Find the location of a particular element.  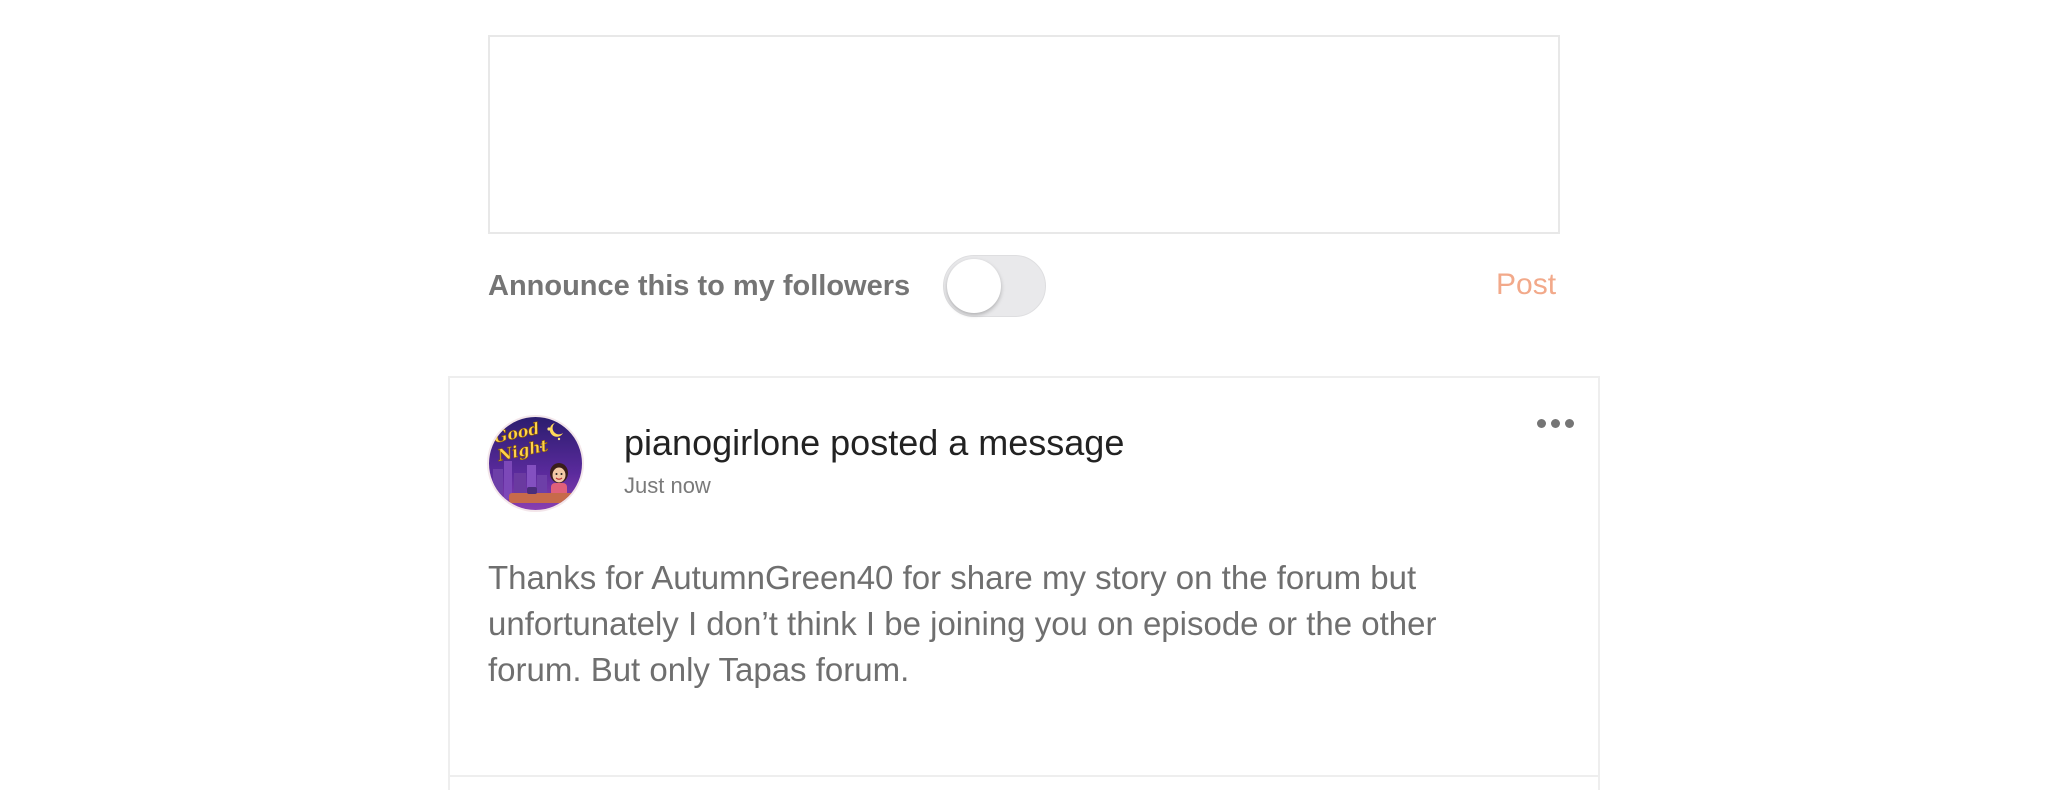

announce-toggle is located at coordinates (994, 286).